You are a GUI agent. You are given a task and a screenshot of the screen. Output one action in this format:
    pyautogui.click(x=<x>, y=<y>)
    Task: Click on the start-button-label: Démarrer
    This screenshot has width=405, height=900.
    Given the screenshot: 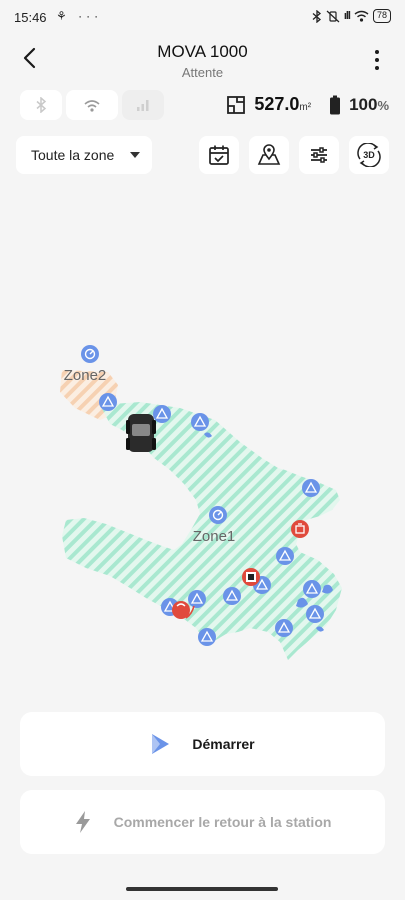 What is the action you would take?
    pyautogui.click(x=223, y=744)
    